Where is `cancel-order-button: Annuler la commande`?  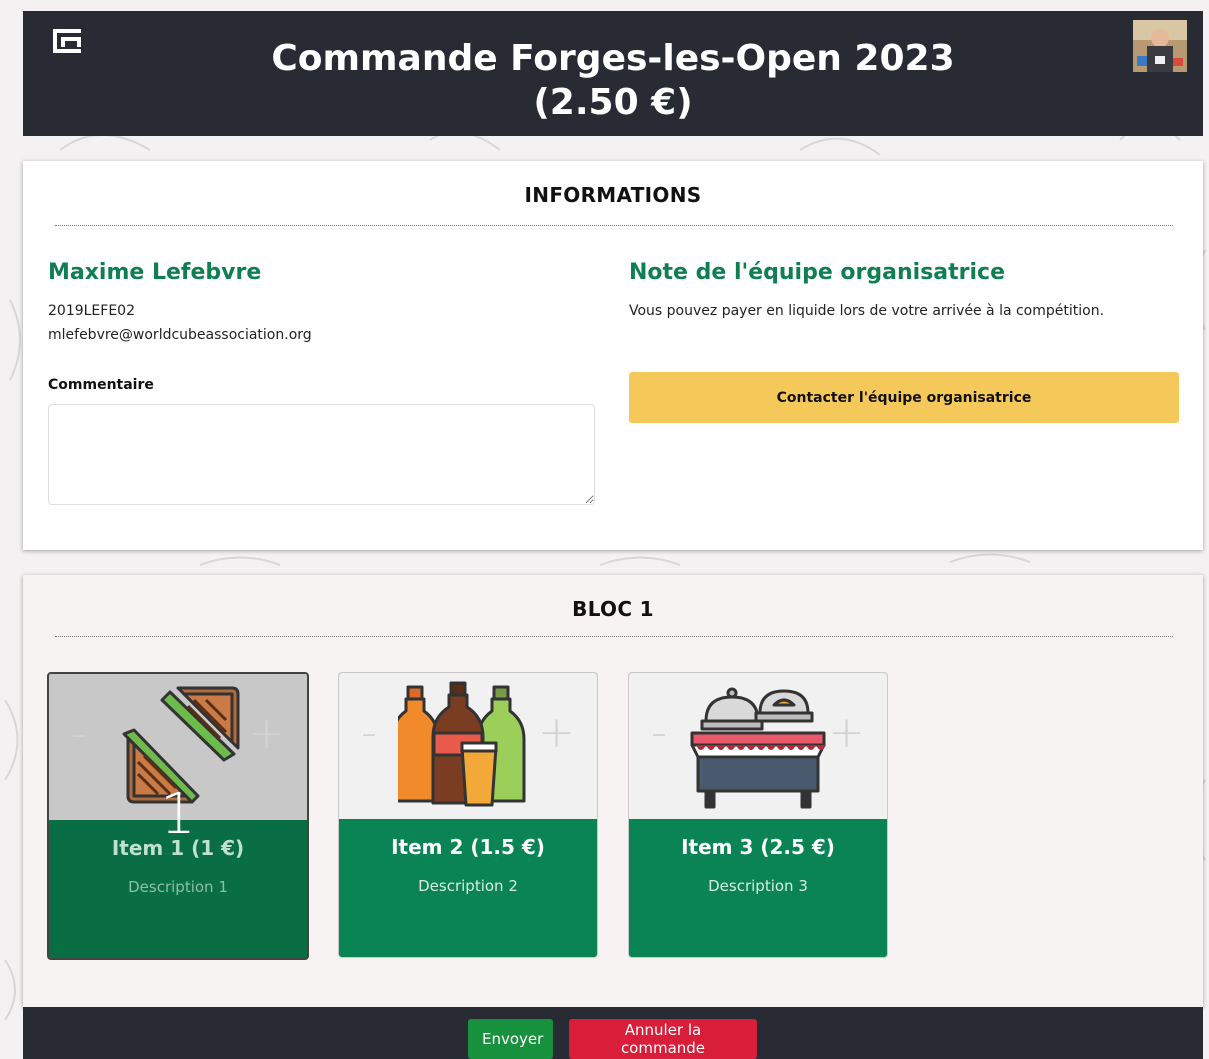
cancel-order-button: Annuler la commande is located at coordinates (663, 1039).